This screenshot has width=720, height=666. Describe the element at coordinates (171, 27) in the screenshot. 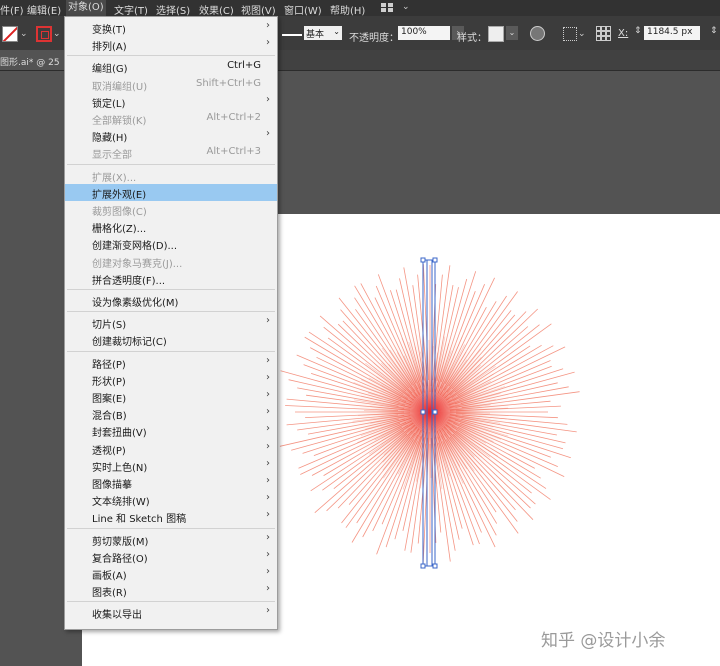

I see `menu-item: 变换(T) ›` at that location.